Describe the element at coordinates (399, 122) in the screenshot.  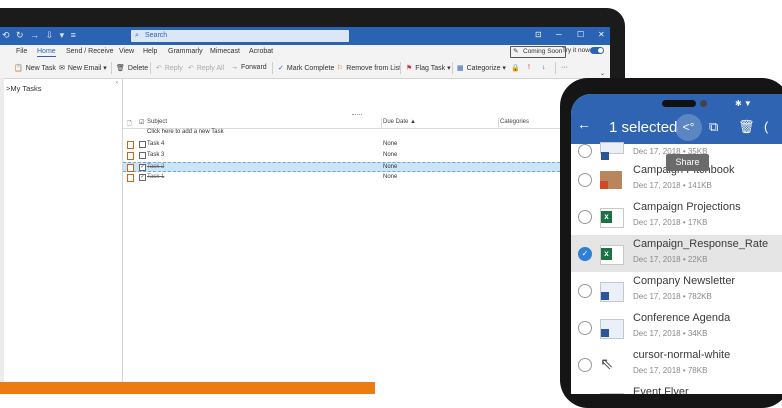
I see `due-date-column-header: Due Date ▲` at that location.